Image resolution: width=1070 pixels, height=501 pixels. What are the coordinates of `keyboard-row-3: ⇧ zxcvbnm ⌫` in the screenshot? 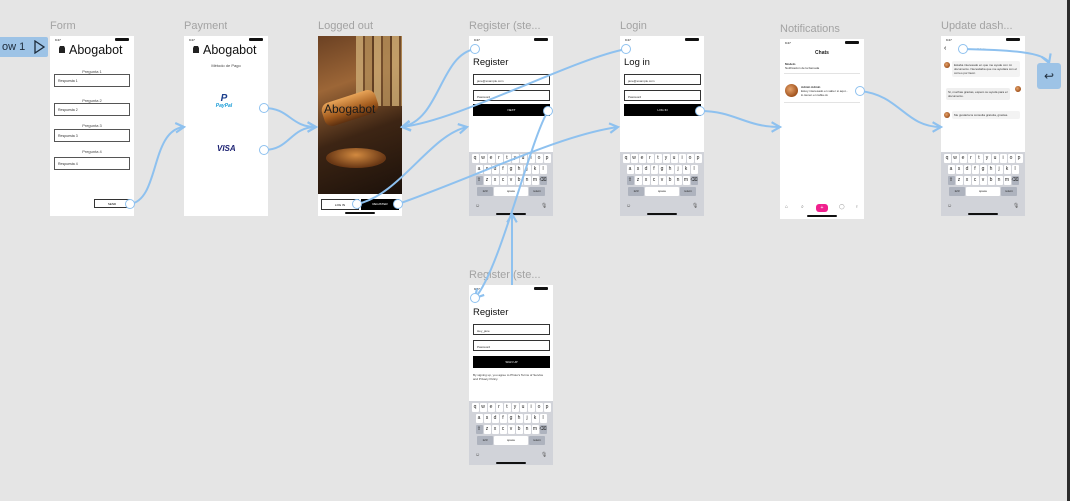 It's located at (511, 429).